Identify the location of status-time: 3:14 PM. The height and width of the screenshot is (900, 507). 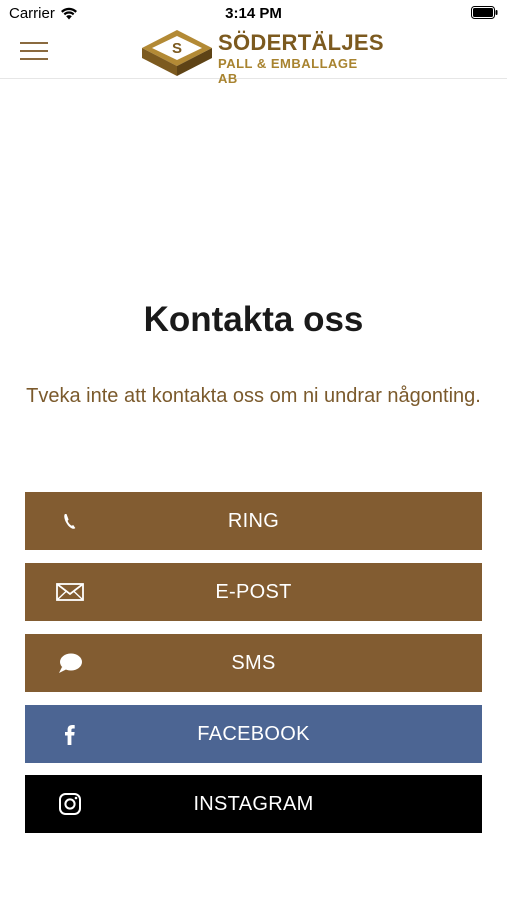
(253, 13).